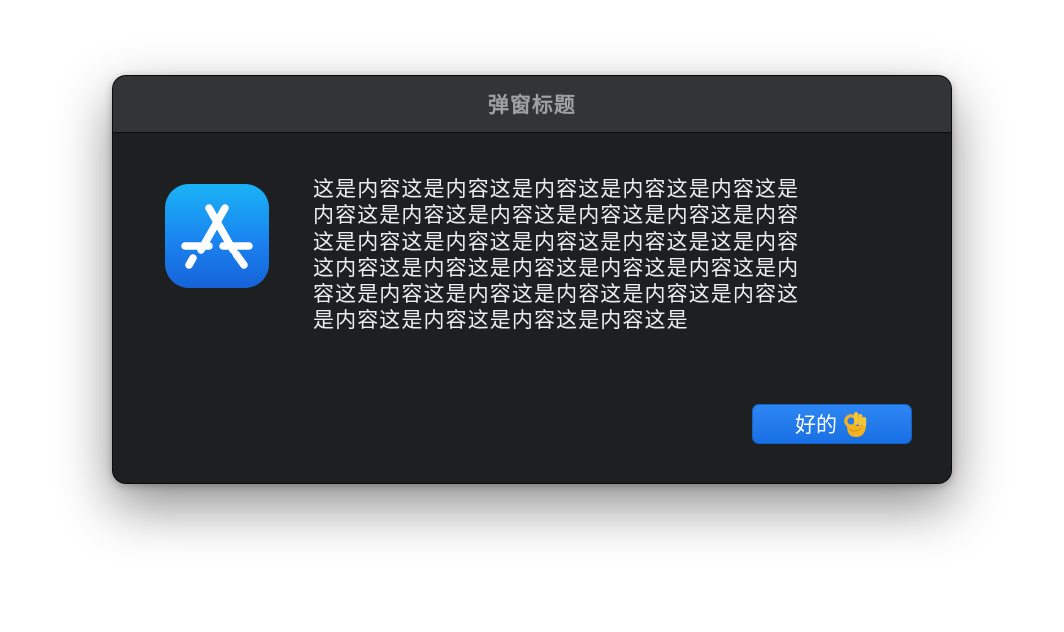 This screenshot has width=1064, height=632. Describe the element at coordinates (816, 425) in the screenshot. I see `ok-button-label: 好的` at that location.